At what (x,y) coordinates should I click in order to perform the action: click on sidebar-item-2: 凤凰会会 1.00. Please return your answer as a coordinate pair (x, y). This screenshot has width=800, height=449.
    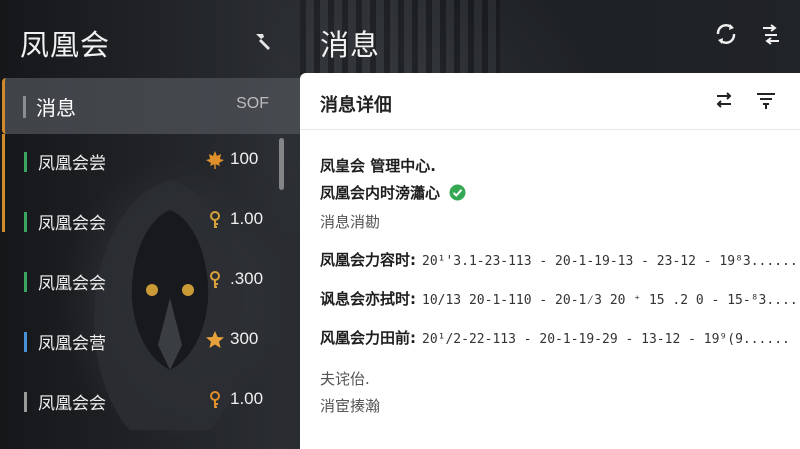
    Looking at the image, I should click on (145, 222).